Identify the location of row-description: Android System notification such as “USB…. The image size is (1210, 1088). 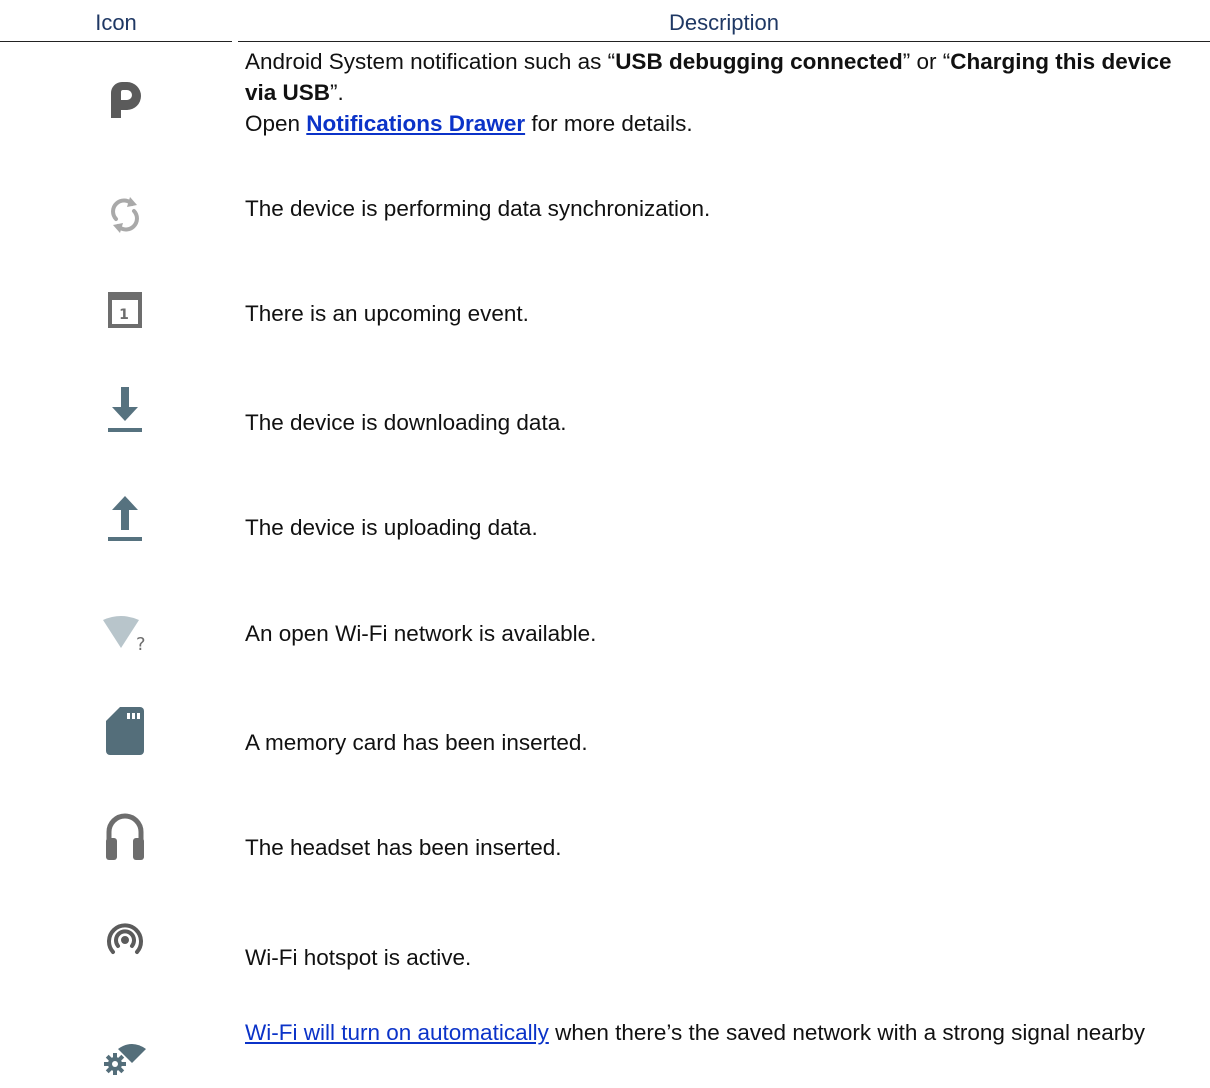
(720, 92).